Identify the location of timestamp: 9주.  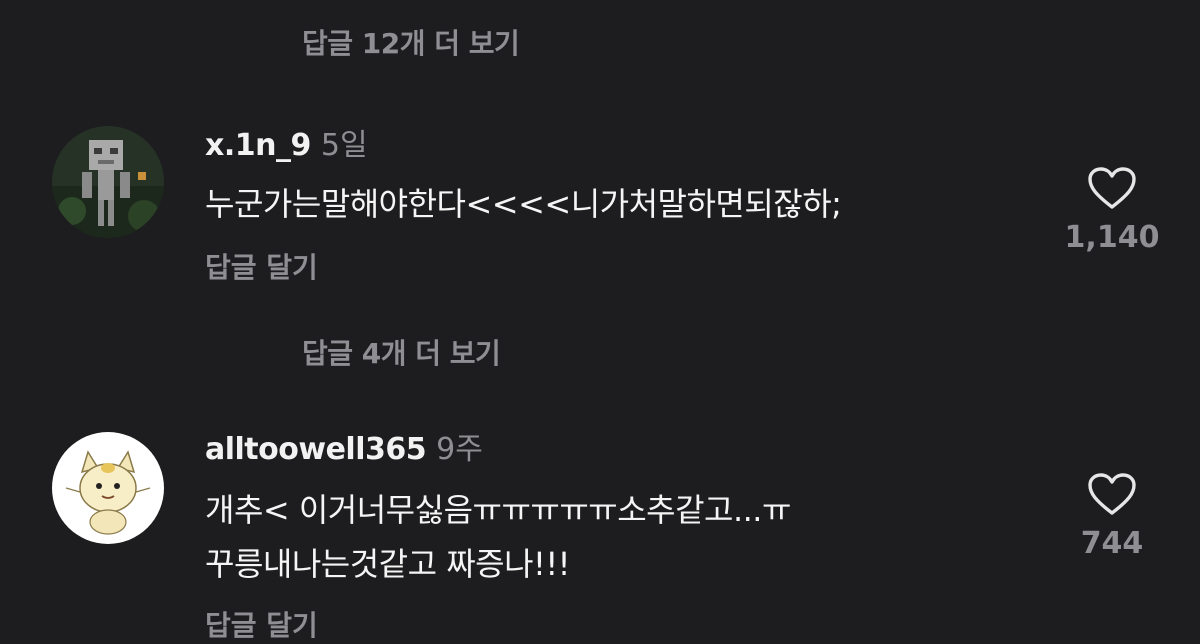
(459, 449).